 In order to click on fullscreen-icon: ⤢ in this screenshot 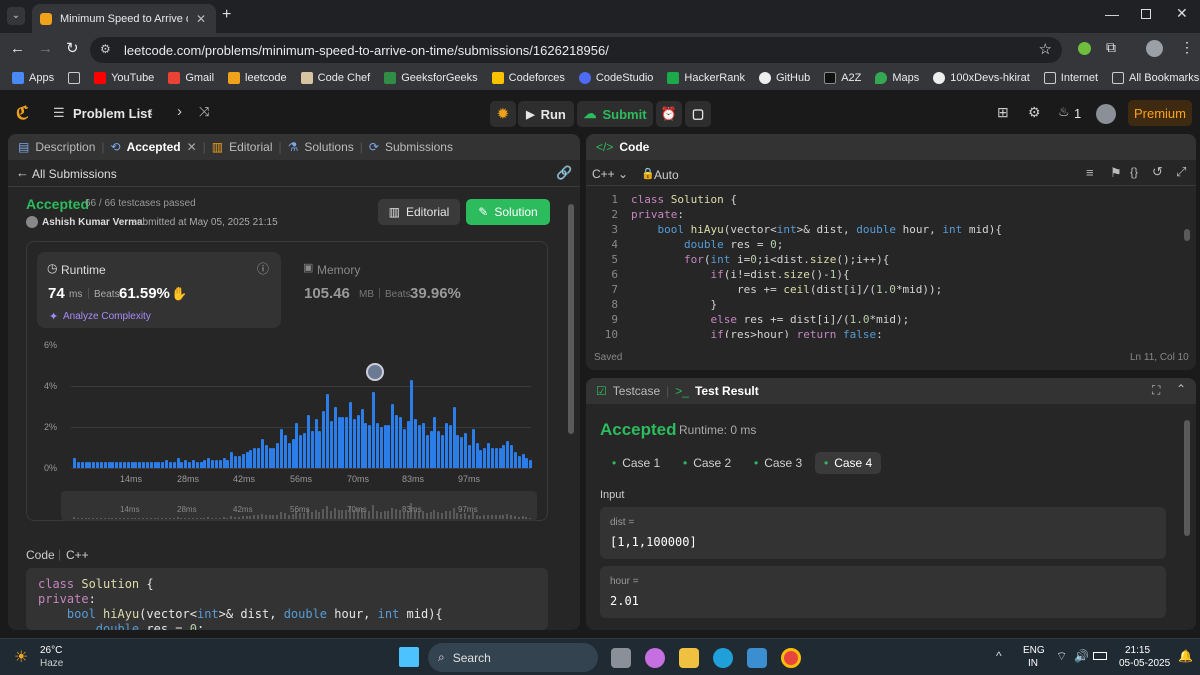, I will do `click(1181, 172)`.